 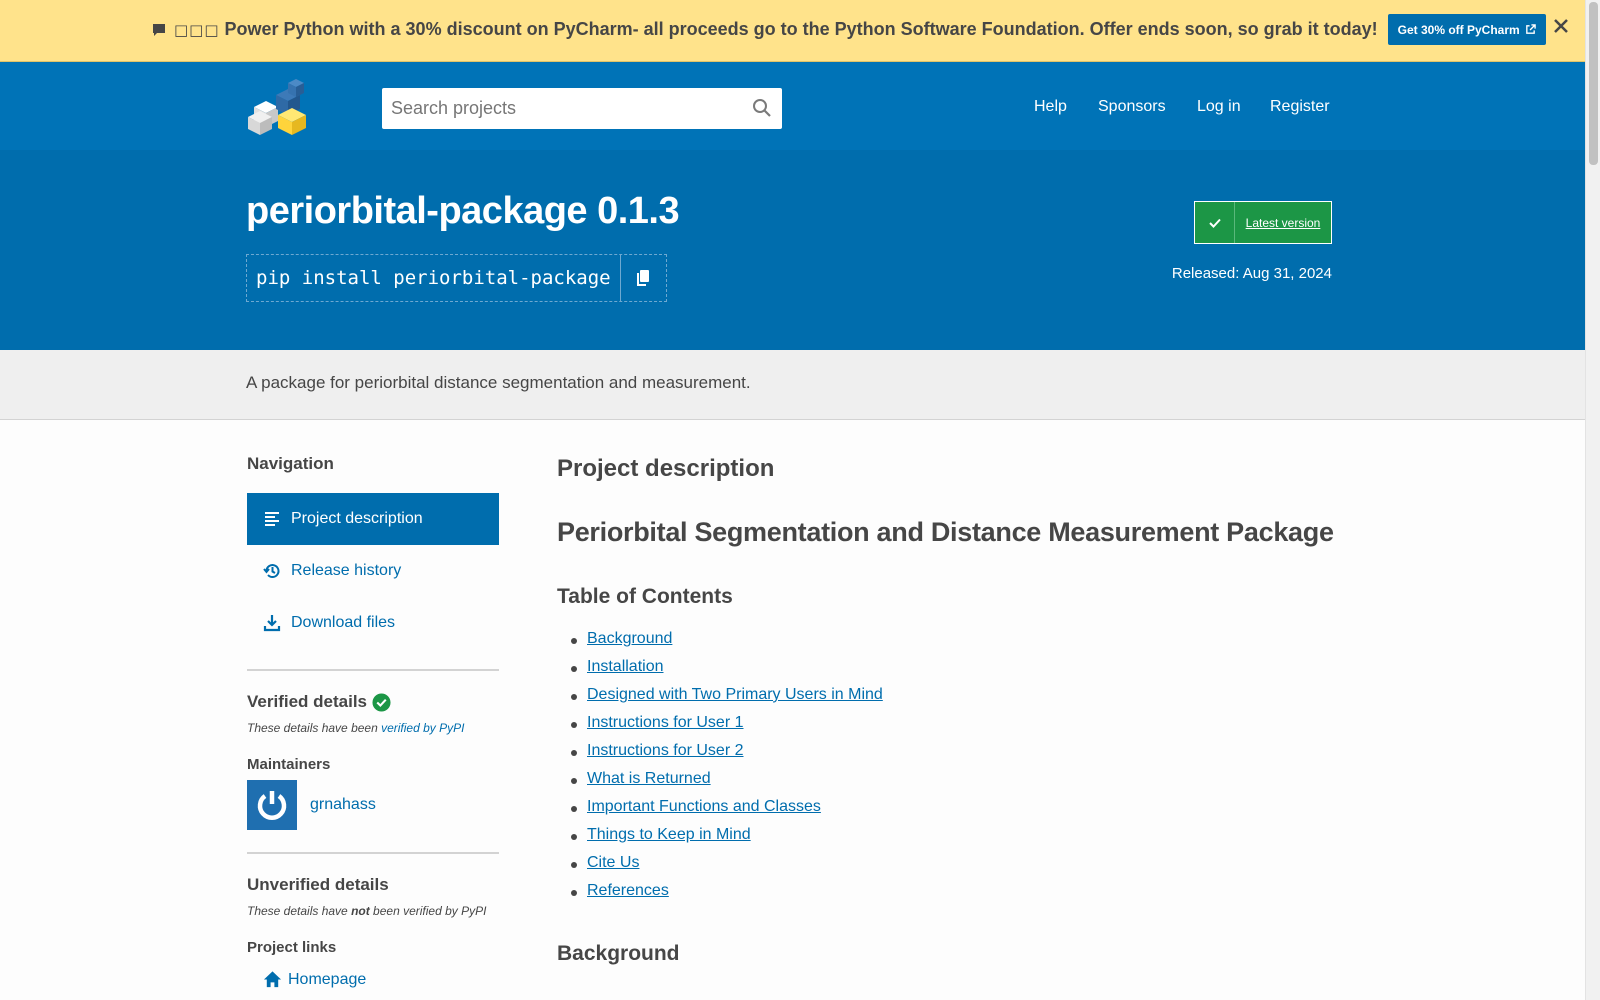 What do you see at coordinates (1050, 107) in the screenshot?
I see `nav-help: Help` at bounding box center [1050, 107].